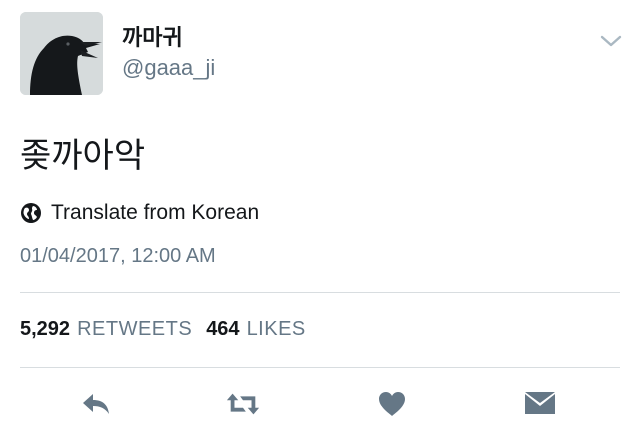  I want to click on avatar, so click(61, 53).